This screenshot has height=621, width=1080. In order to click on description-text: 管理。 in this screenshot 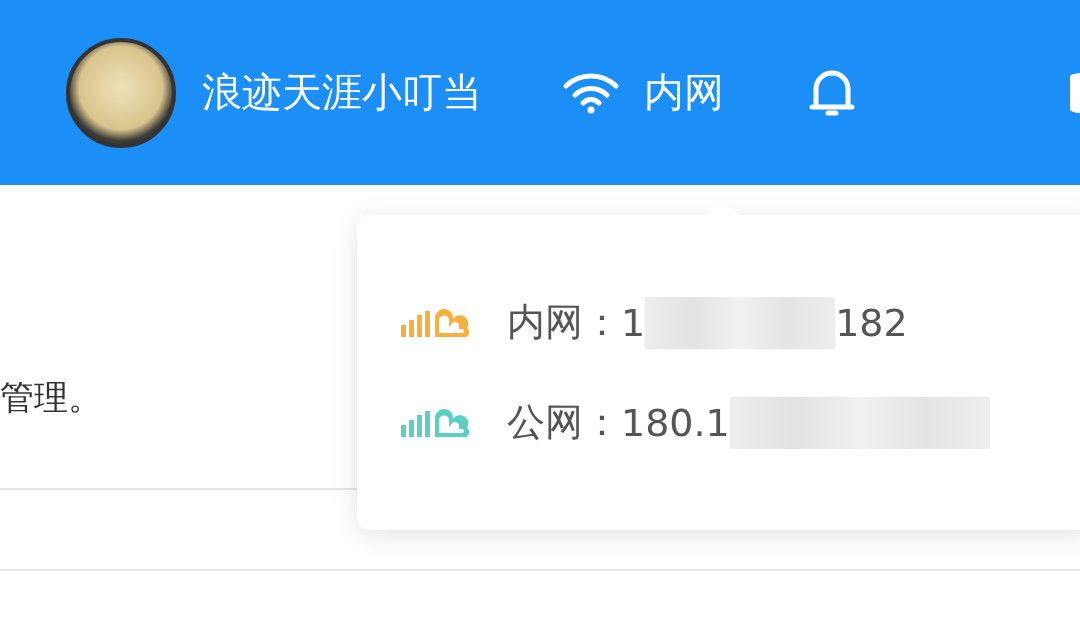, I will do `click(51, 397)`.